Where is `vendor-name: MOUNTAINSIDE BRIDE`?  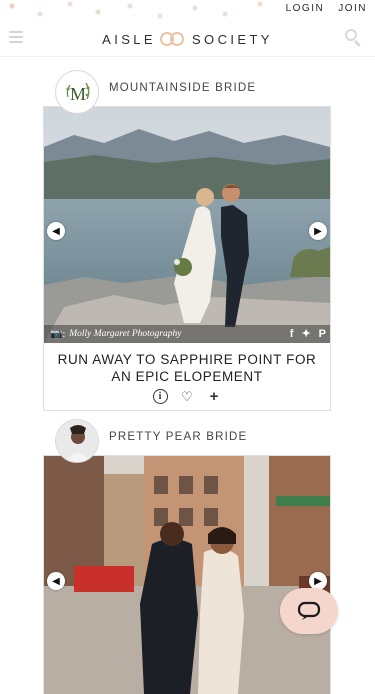
vendor-name: MOUNTAINSIDE BRIDE is located at coordinates (182, 88).